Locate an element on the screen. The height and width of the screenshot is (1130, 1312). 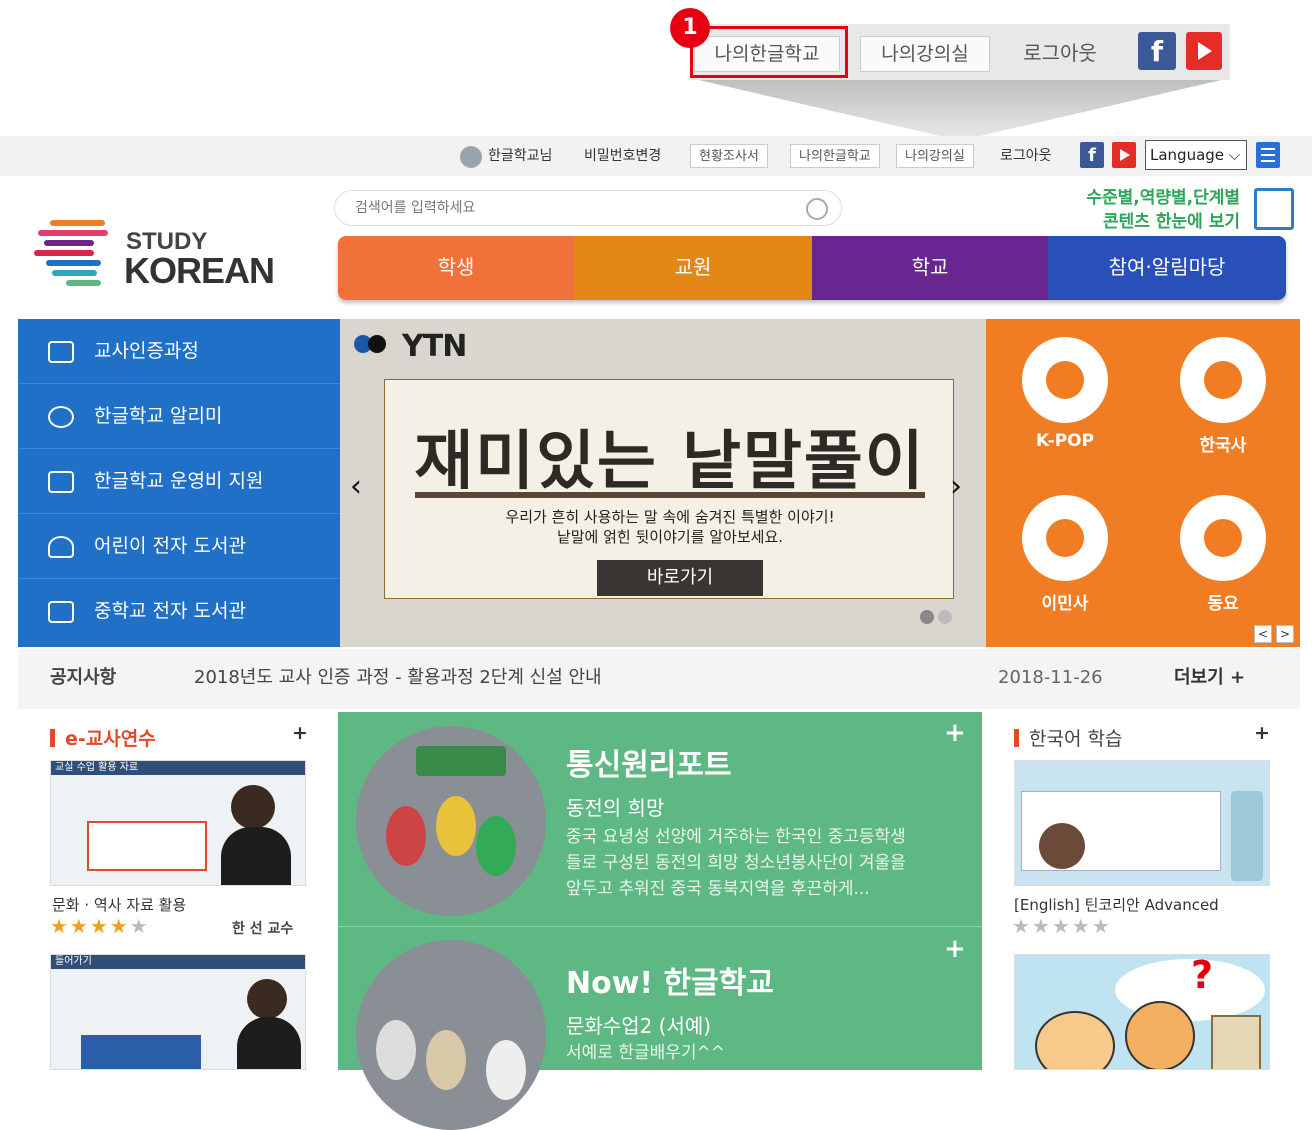
story-1-more-button: + is located at coordinates (955, 733).